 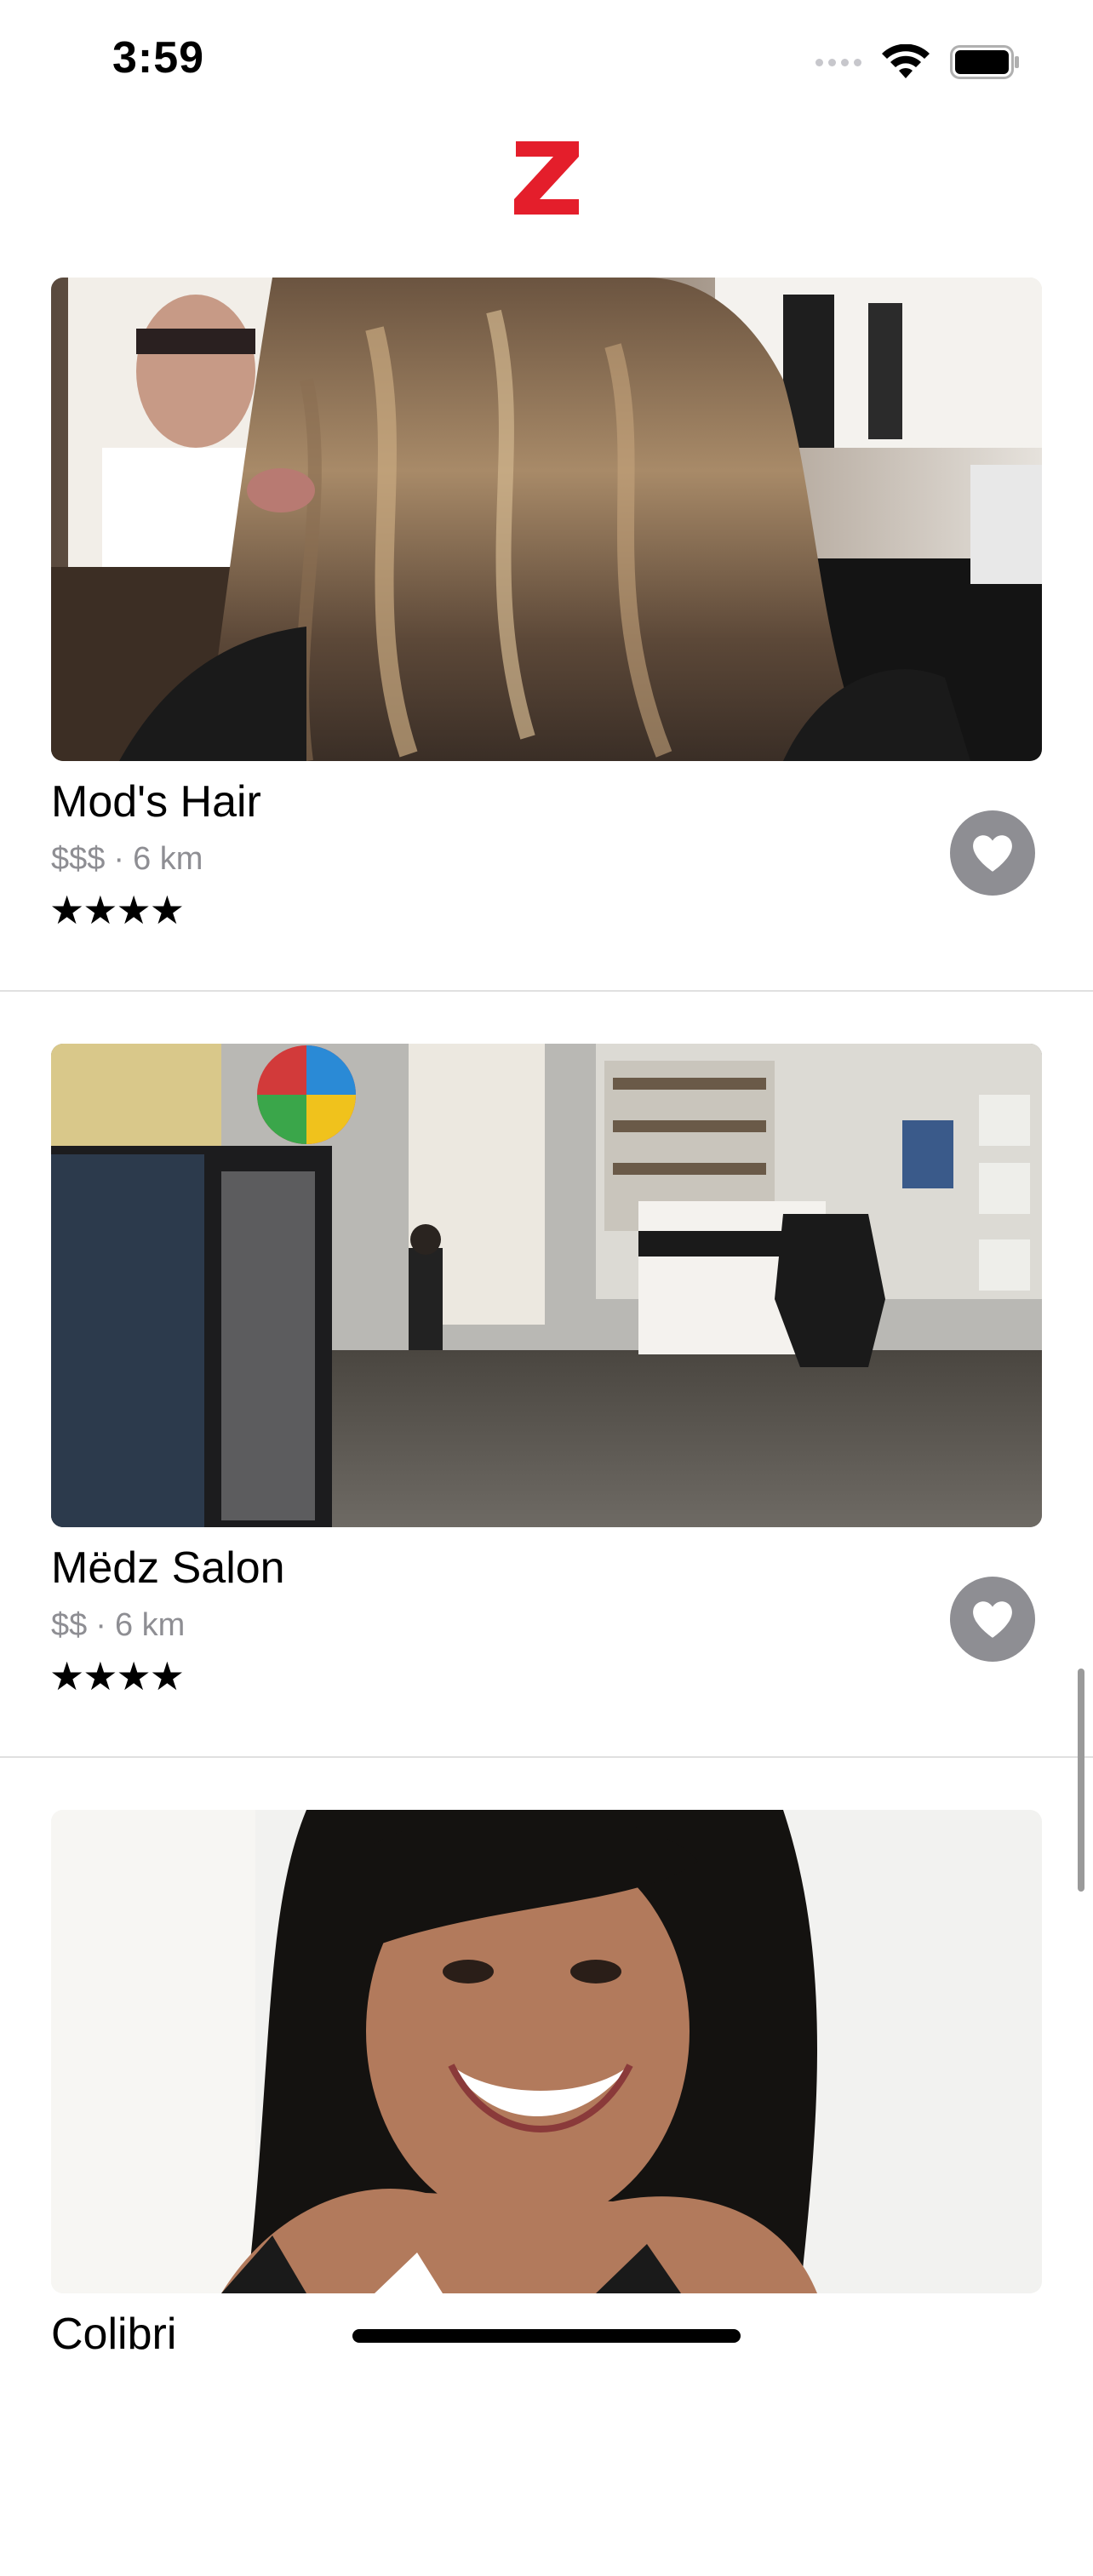 I want to click on salon-name: Mod's Hair, so click(x=156, y=802).